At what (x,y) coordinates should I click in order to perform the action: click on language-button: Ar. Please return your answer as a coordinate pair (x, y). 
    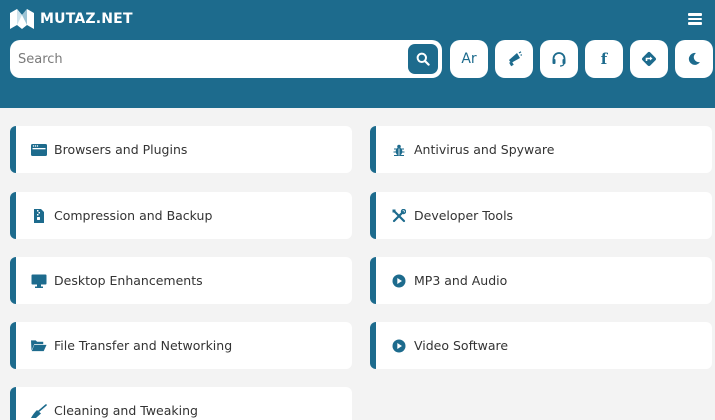
    Looking at the image, I should click on (469, 59).